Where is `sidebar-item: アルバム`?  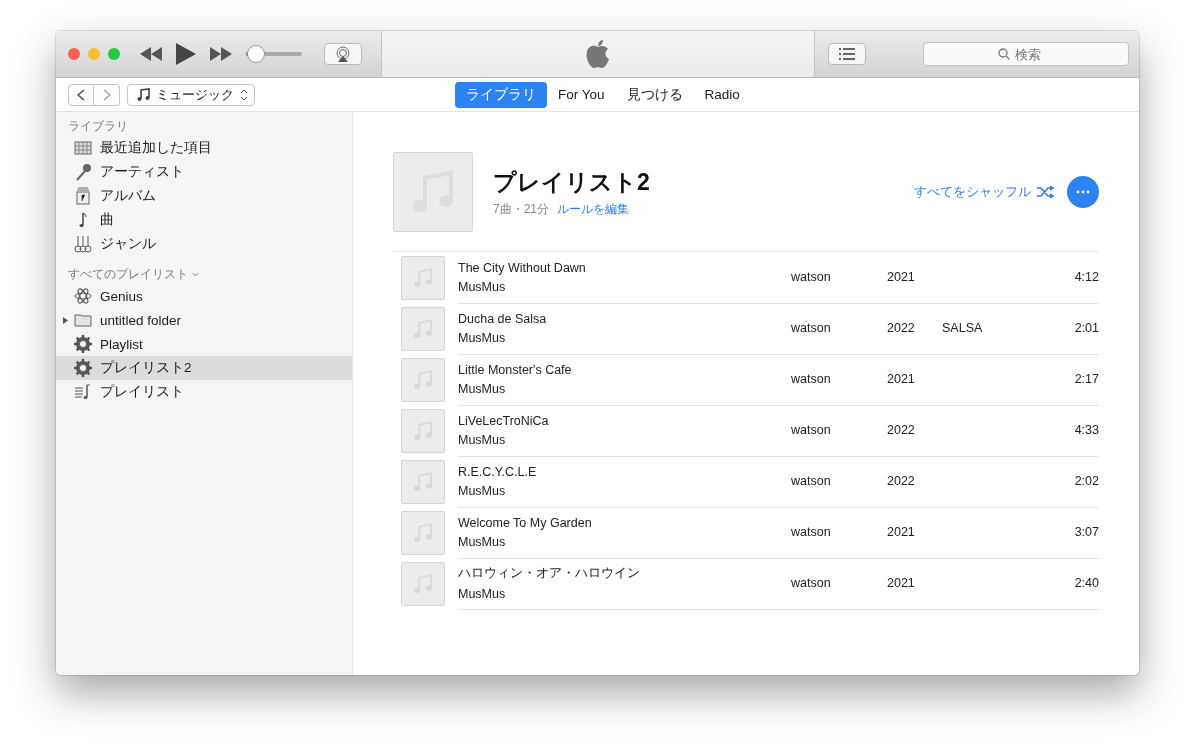 sidebar-item: アルバム is located at coordinates (204, 196).